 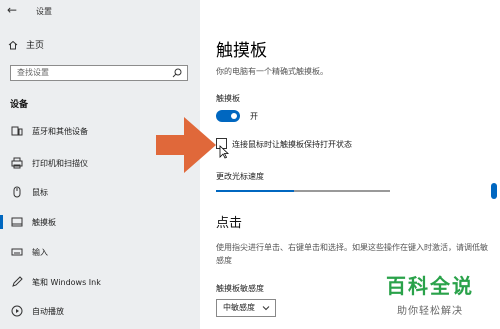 What do you see at coordinates (44, 11) in the screenshot?
I see `window-title: 设置` at bounding box center [44, 11].